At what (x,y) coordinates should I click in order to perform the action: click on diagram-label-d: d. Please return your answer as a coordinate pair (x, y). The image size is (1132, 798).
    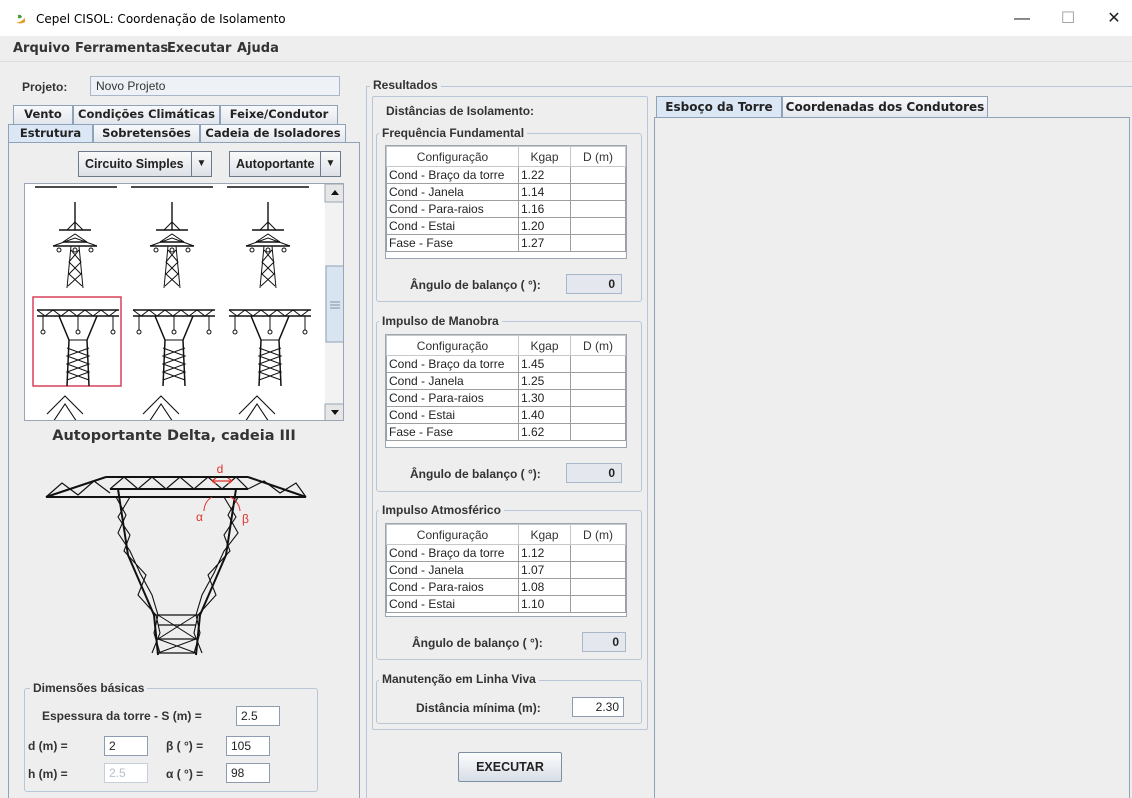
    Looking at the image, I should click on (220, 469).